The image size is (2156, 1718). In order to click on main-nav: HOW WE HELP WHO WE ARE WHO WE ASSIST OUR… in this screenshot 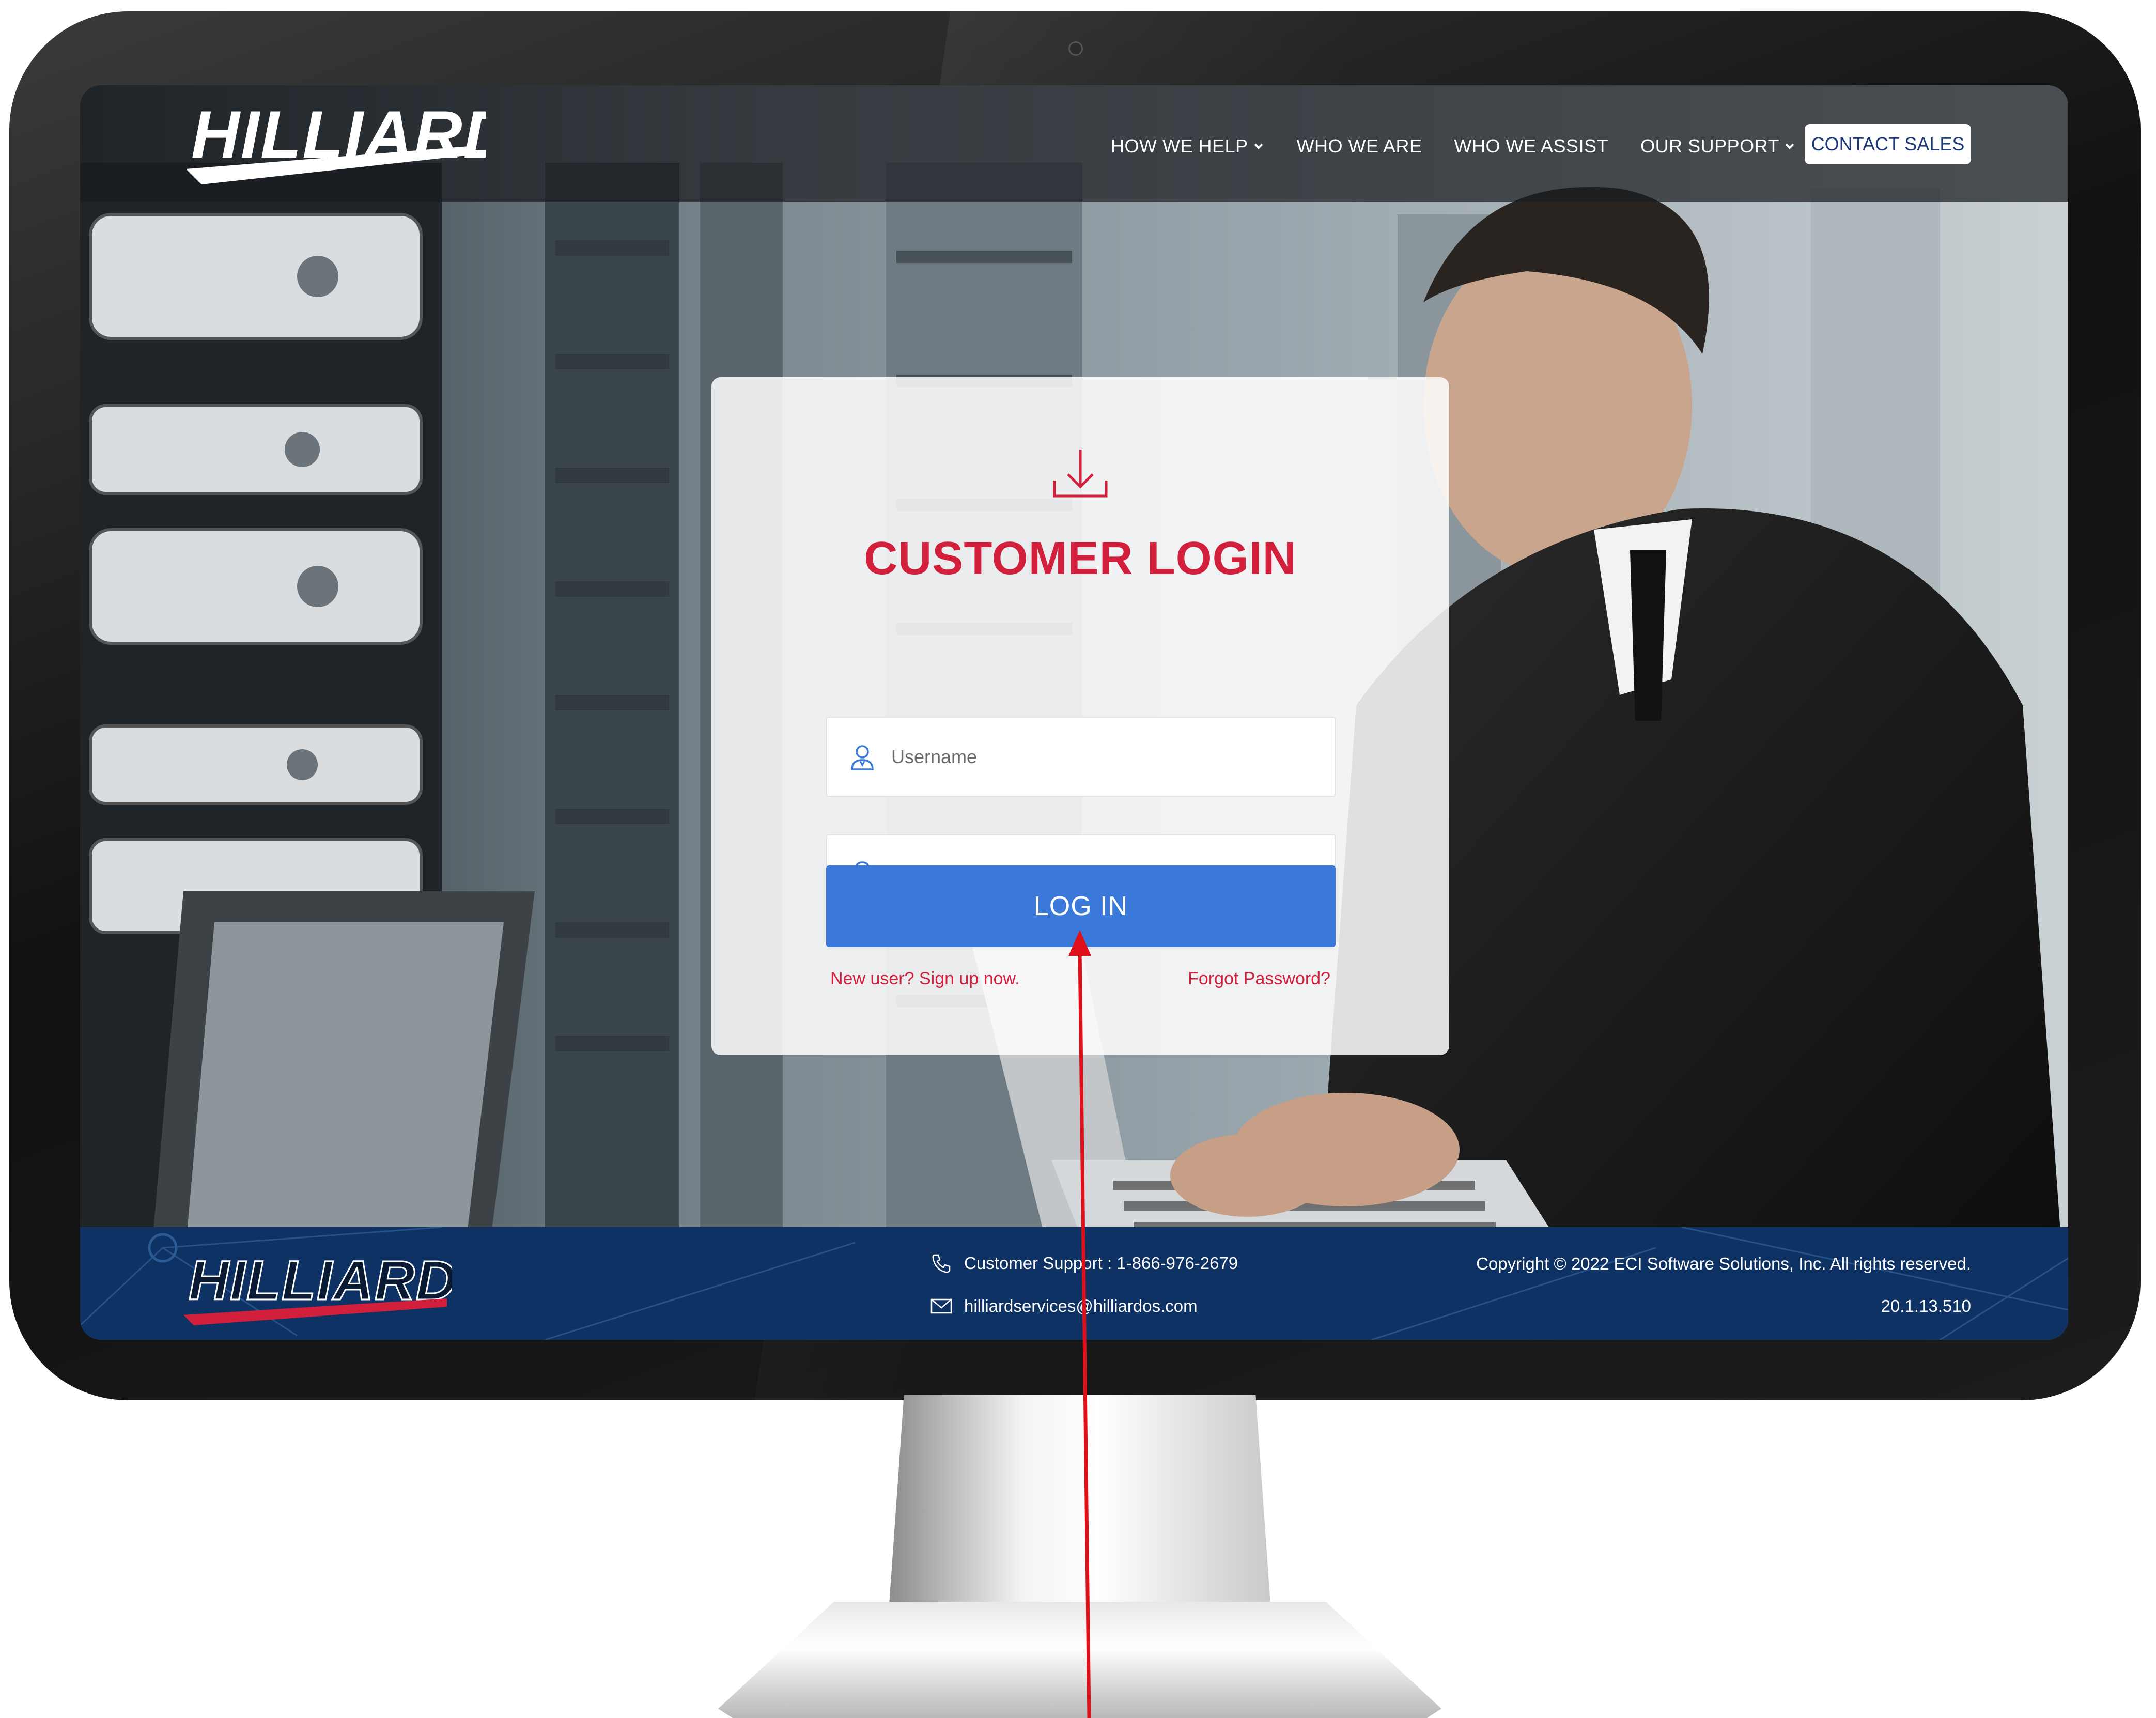, I will do `click(1453, 147)`.